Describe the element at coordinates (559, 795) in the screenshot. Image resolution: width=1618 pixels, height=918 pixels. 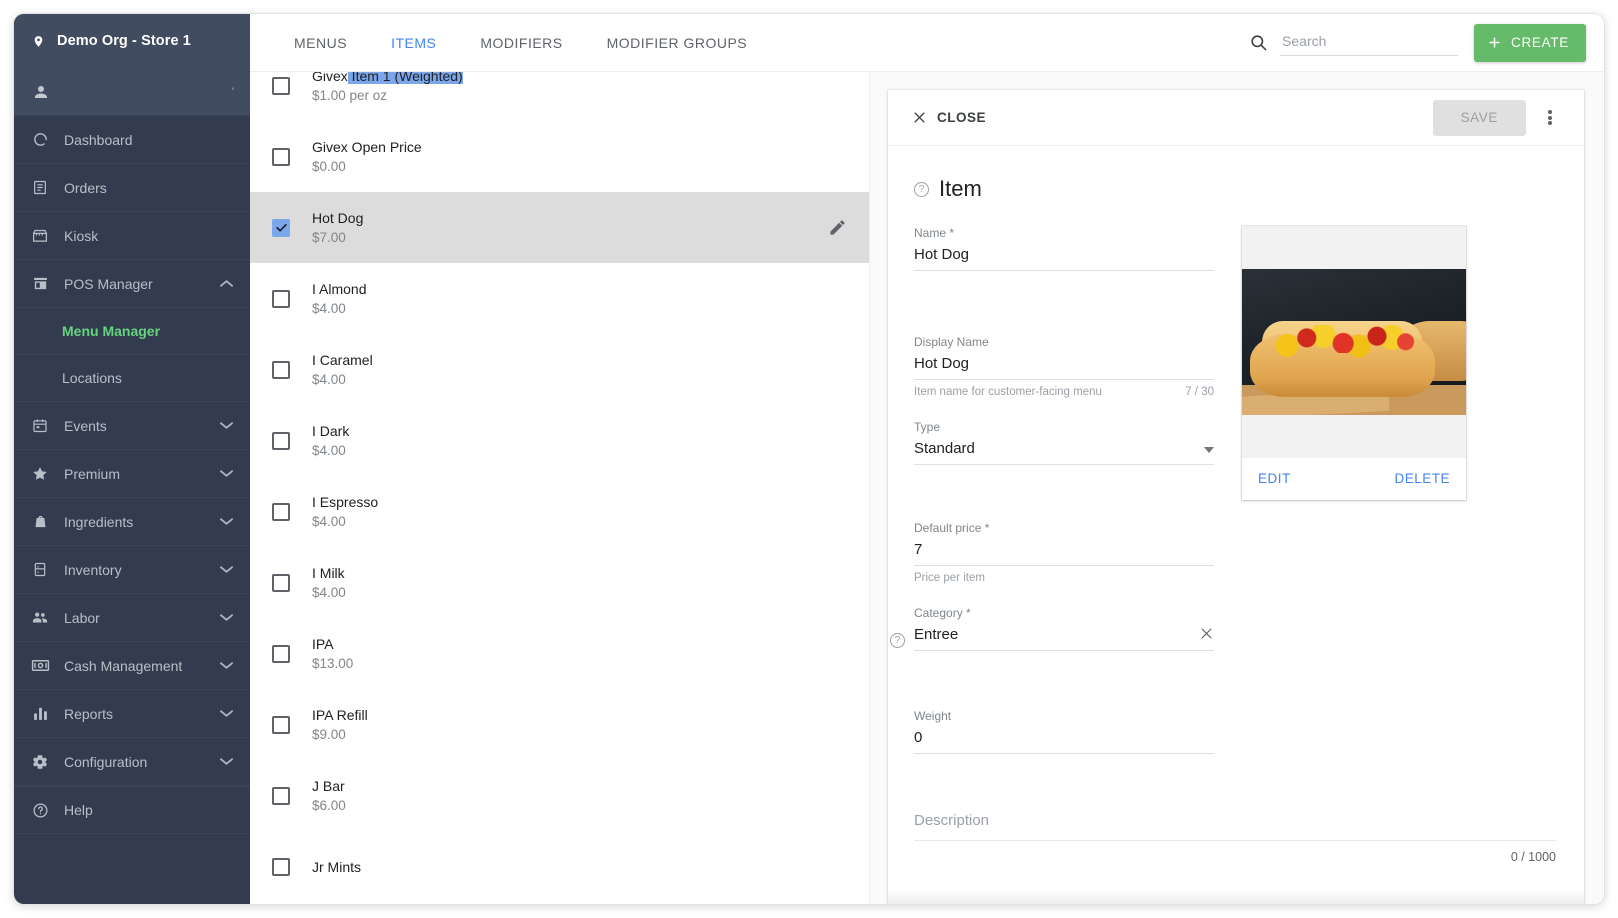
I see `list-item: J Bar $6.00` at that location.